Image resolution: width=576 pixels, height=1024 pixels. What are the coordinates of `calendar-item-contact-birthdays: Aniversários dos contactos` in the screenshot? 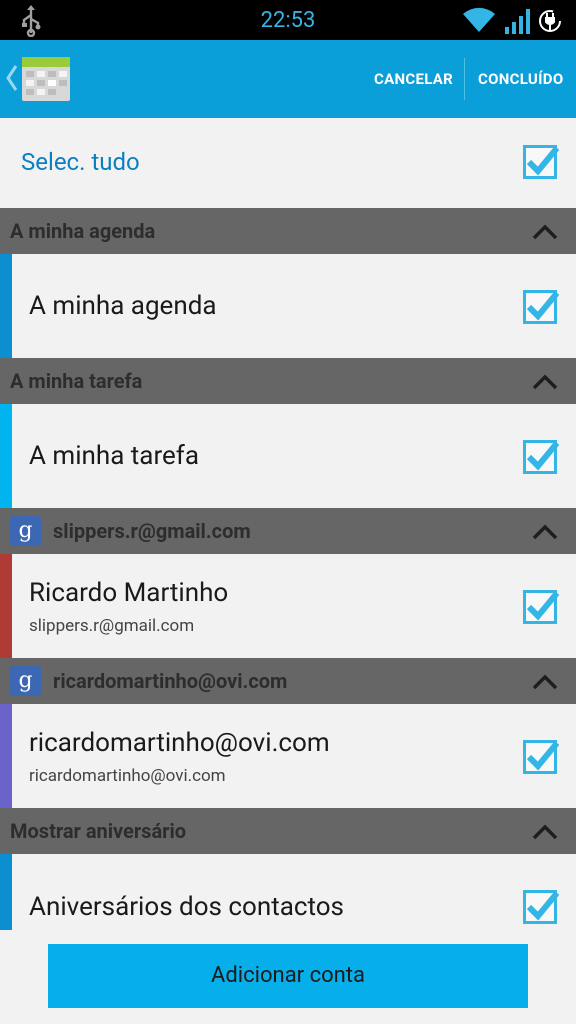 It's located at (288, 892).